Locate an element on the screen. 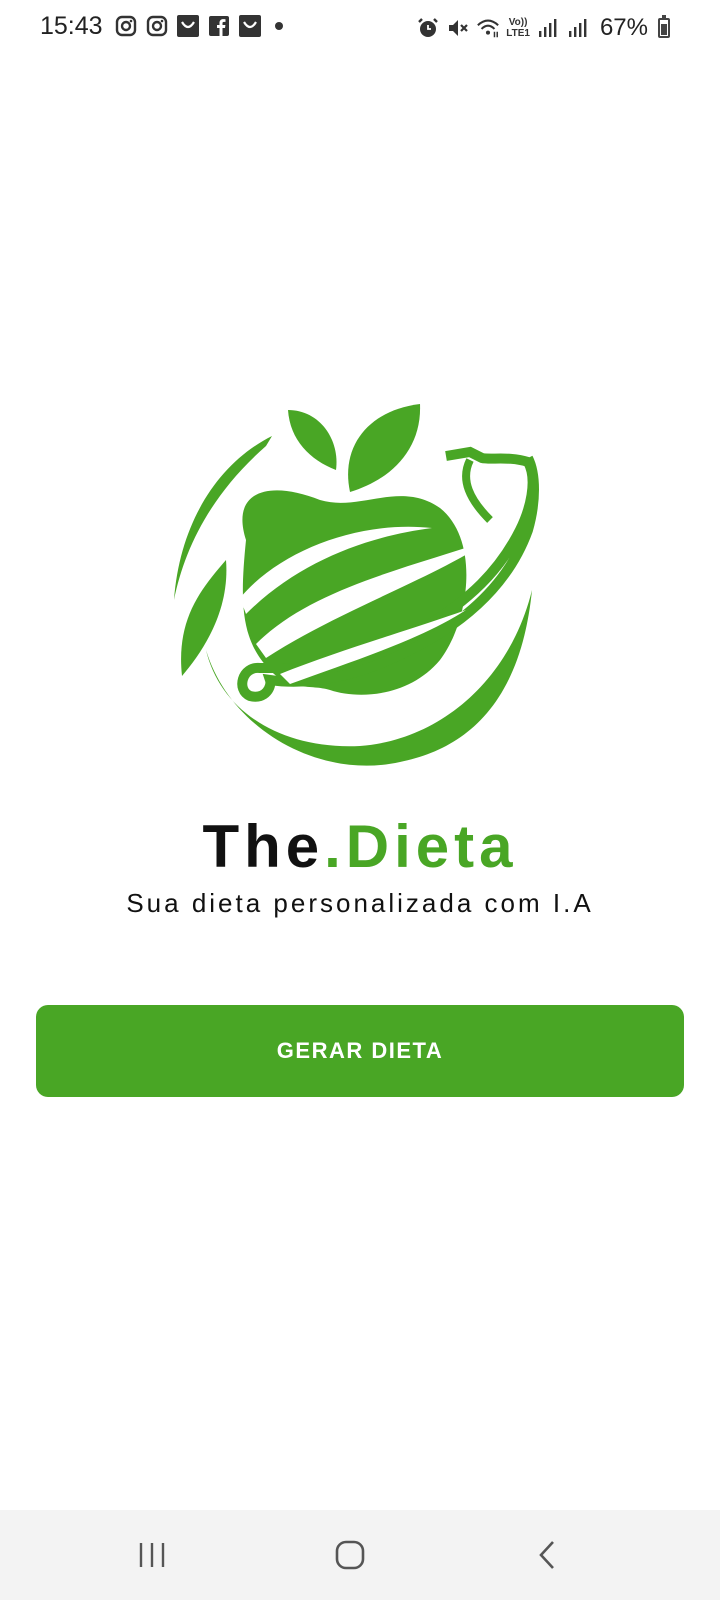 Image resolution: width=720 pixels, height=1600 pixels. app-logo is located at coordinates (356, 585).